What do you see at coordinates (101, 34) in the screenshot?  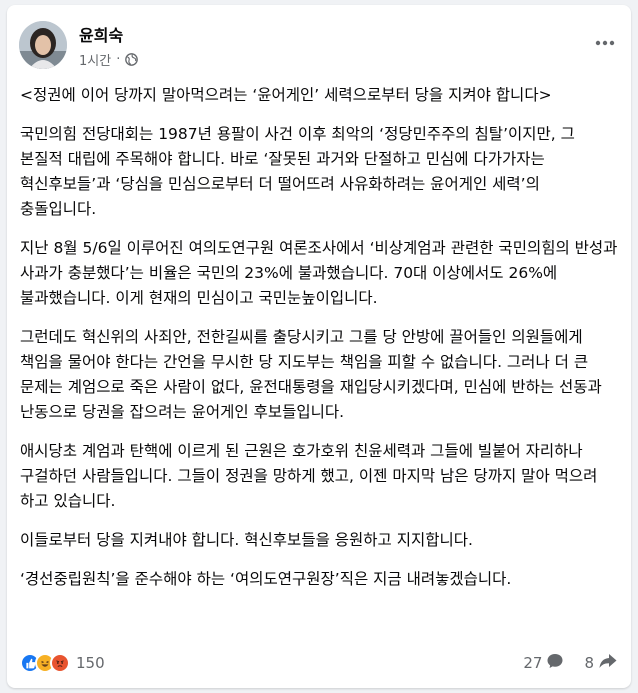 I see `author-name: 윤희숙` at bounding box center [101, 34].